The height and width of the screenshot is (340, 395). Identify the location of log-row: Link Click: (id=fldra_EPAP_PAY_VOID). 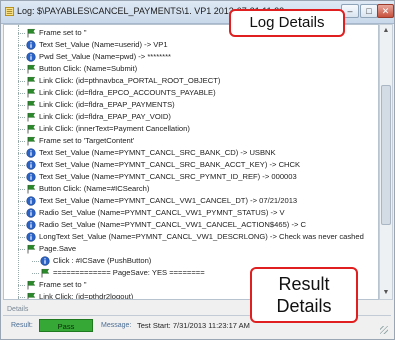
(181, 117).